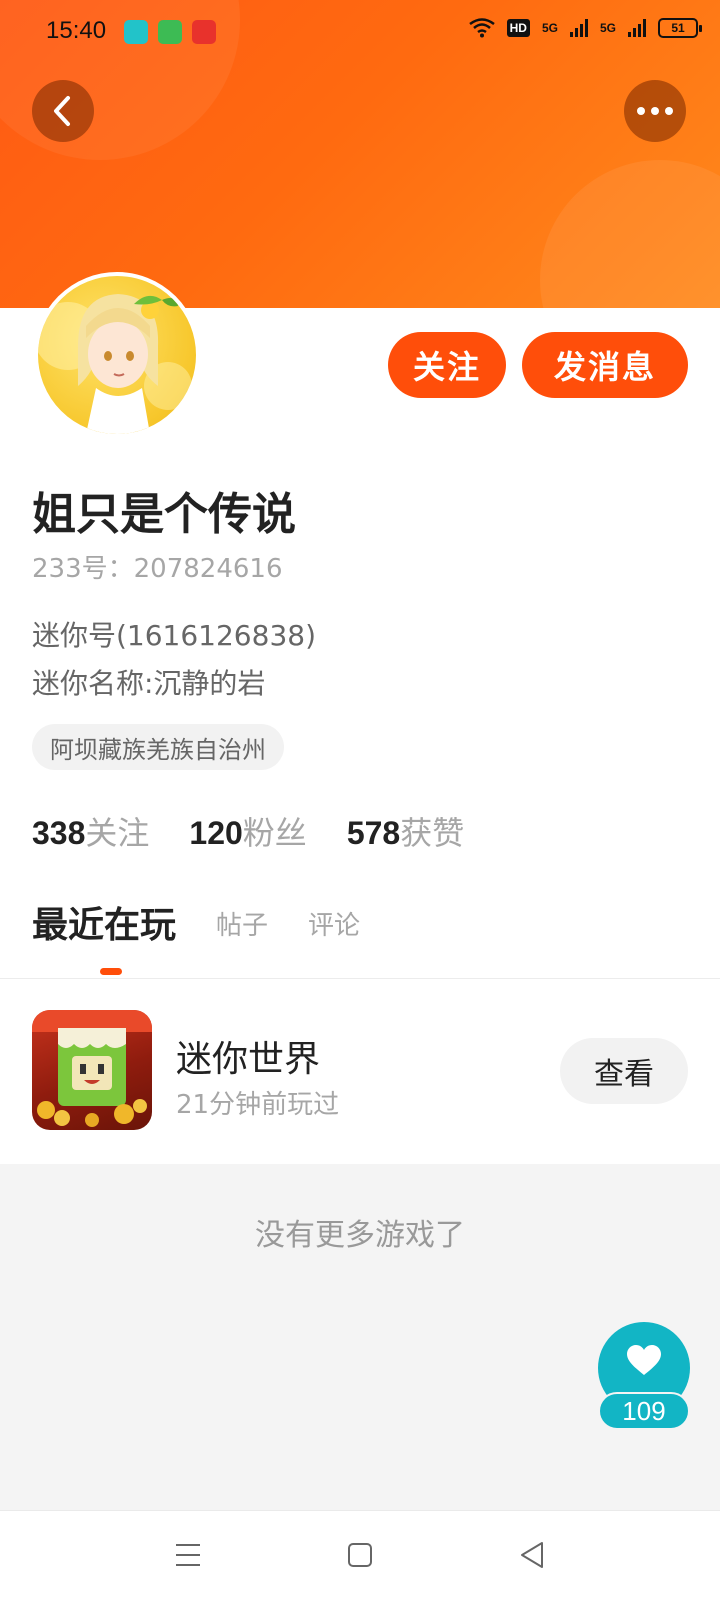  Describe the element at coordinates (644, 1360) in the screenshot. I see `heart-icon` at that location.